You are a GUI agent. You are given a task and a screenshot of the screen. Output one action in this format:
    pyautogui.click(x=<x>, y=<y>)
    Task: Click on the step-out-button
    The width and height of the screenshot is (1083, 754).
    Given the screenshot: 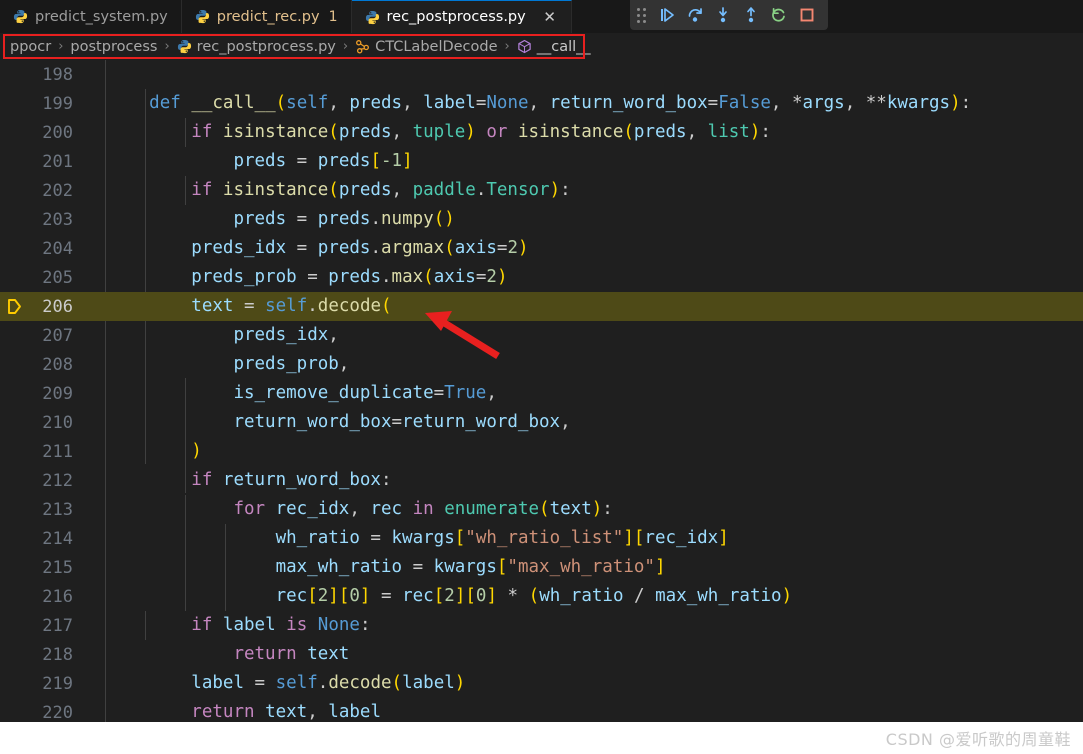 What is the action you would take?
    pyautogui.click(x=751, y=15)
    